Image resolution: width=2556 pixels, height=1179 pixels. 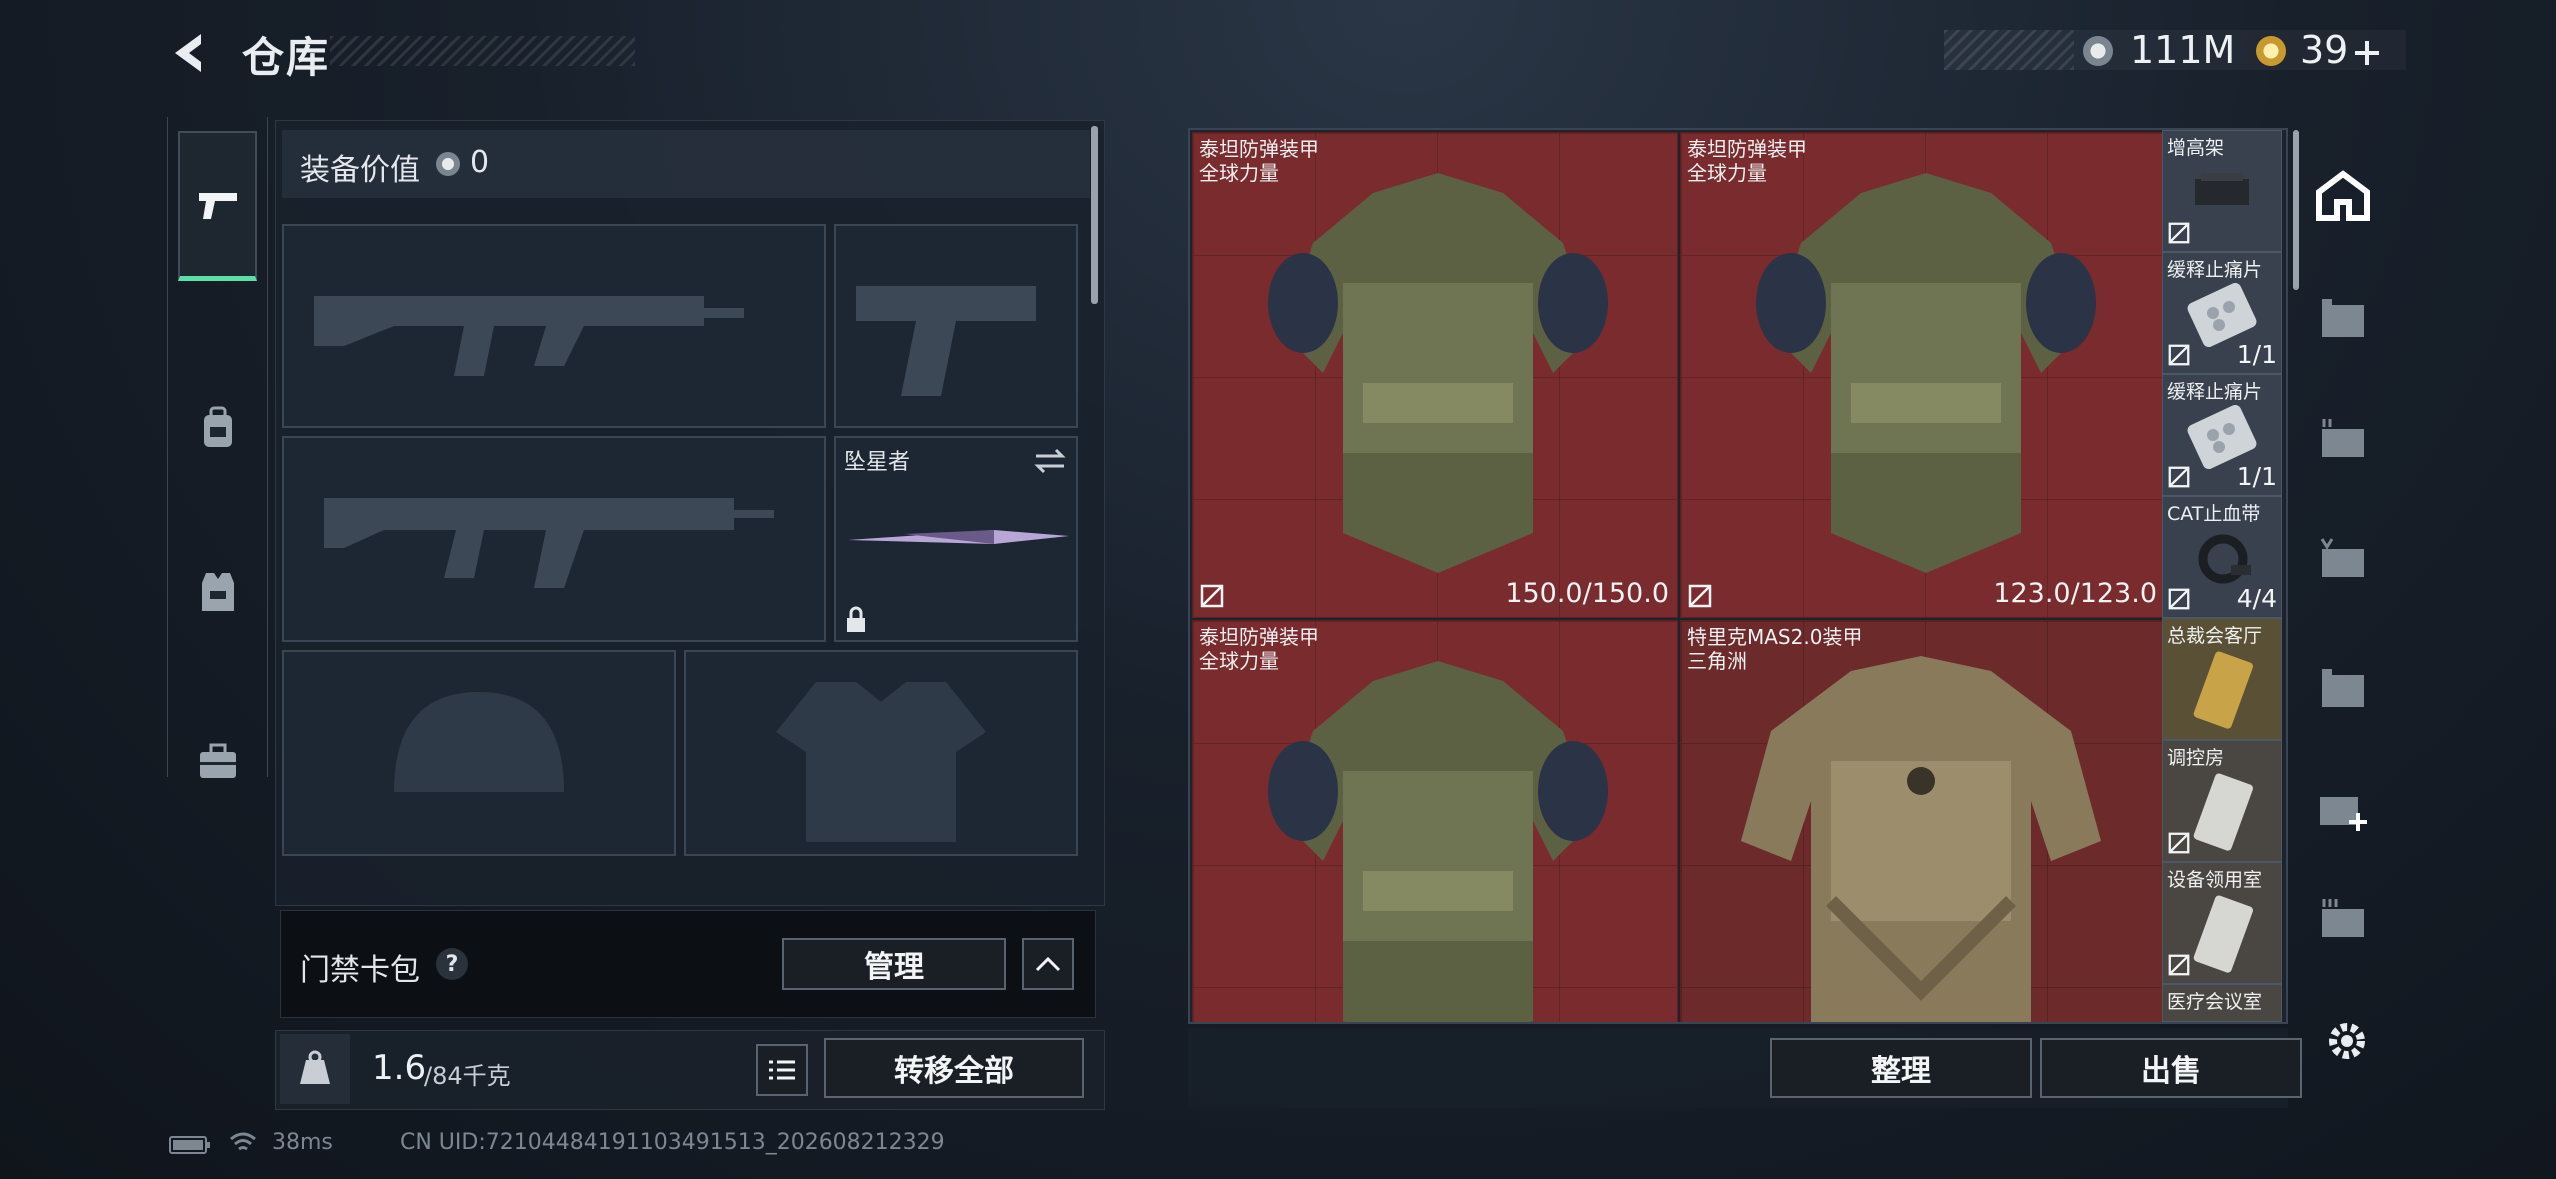 What do you see at coordinates (399, 1068) in the screenshot?
I see `capacity-current: 1.6` at bounding box center [399, 1068].